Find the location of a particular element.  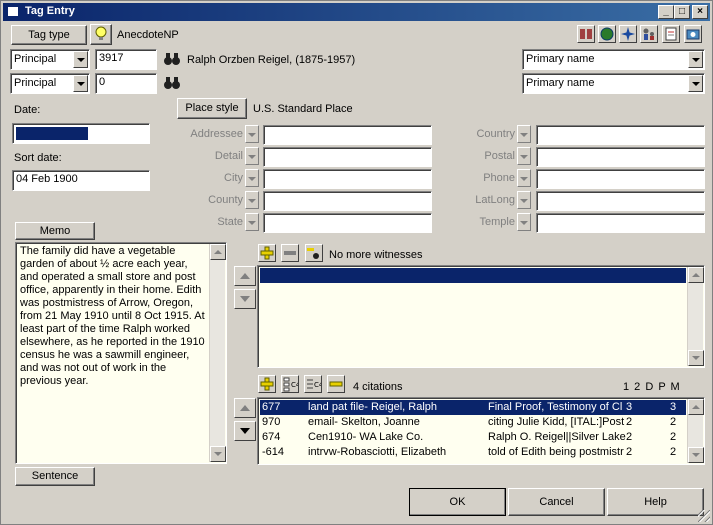

county-field is located at coordinates (347, 201).